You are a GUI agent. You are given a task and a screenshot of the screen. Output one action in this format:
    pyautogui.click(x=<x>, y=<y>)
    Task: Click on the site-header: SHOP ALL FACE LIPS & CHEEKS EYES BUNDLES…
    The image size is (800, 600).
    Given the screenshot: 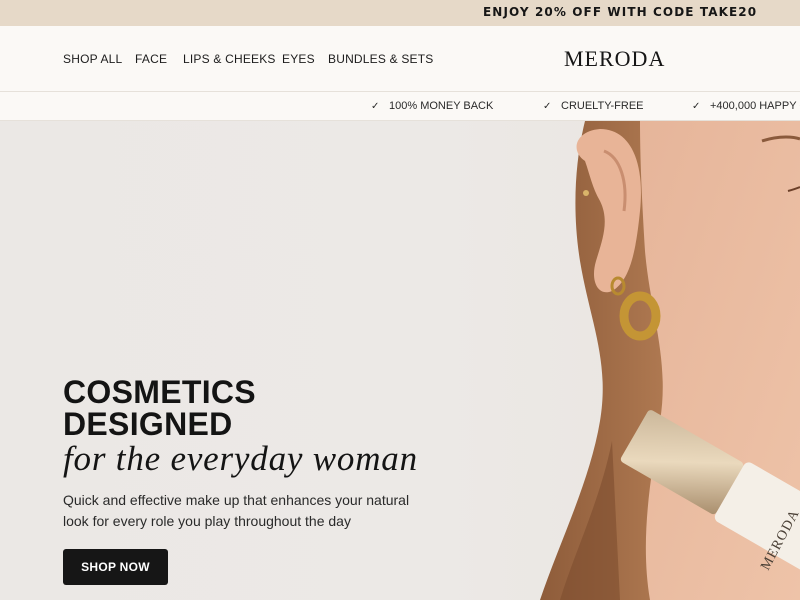 What is the action you would take?
    pyautogui.click(x=400, y=59)
    